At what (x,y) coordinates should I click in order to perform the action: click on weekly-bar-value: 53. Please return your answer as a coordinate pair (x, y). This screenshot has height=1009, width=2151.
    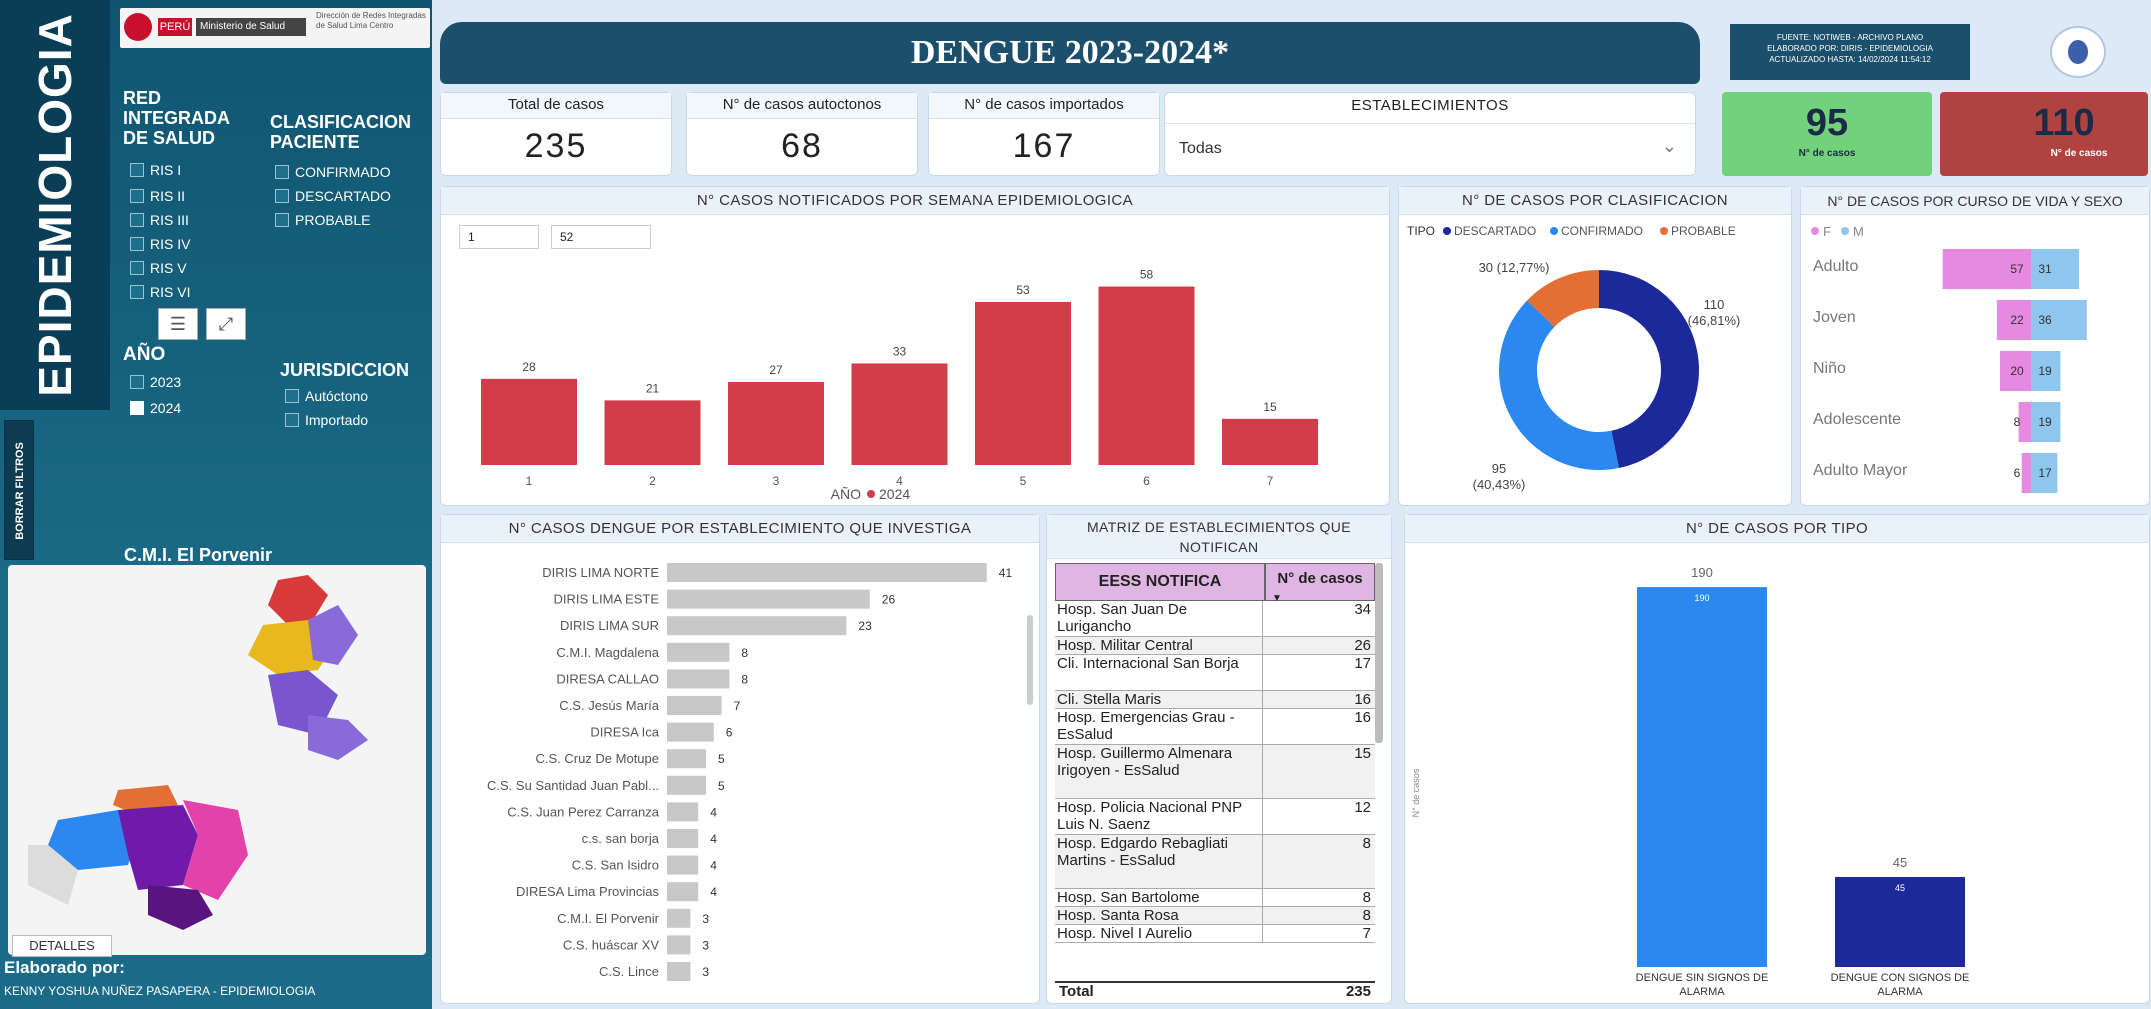
    Looking at the image, I should click on (1023, 290).